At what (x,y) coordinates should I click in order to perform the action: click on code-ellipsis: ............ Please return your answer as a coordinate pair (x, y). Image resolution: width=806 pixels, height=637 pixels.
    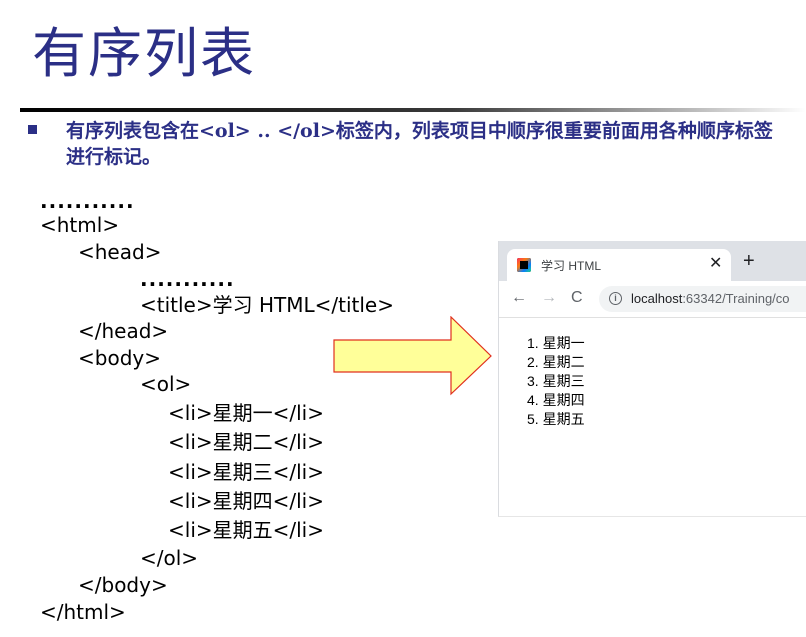
    Looking at the image, I should click on (87, 201).